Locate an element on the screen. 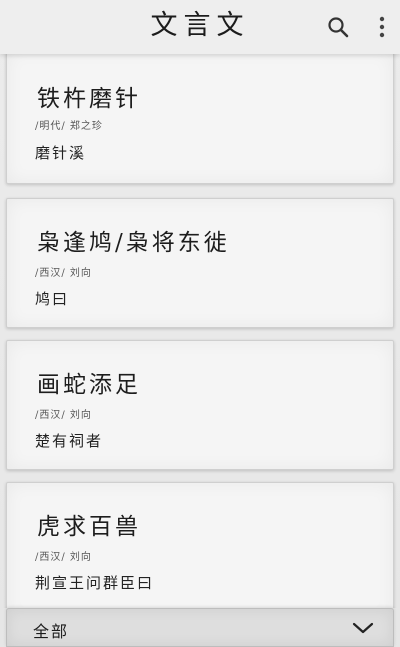  article-title: 枭逢鸠/枭将东徙 is located at coordinates (133, 243).